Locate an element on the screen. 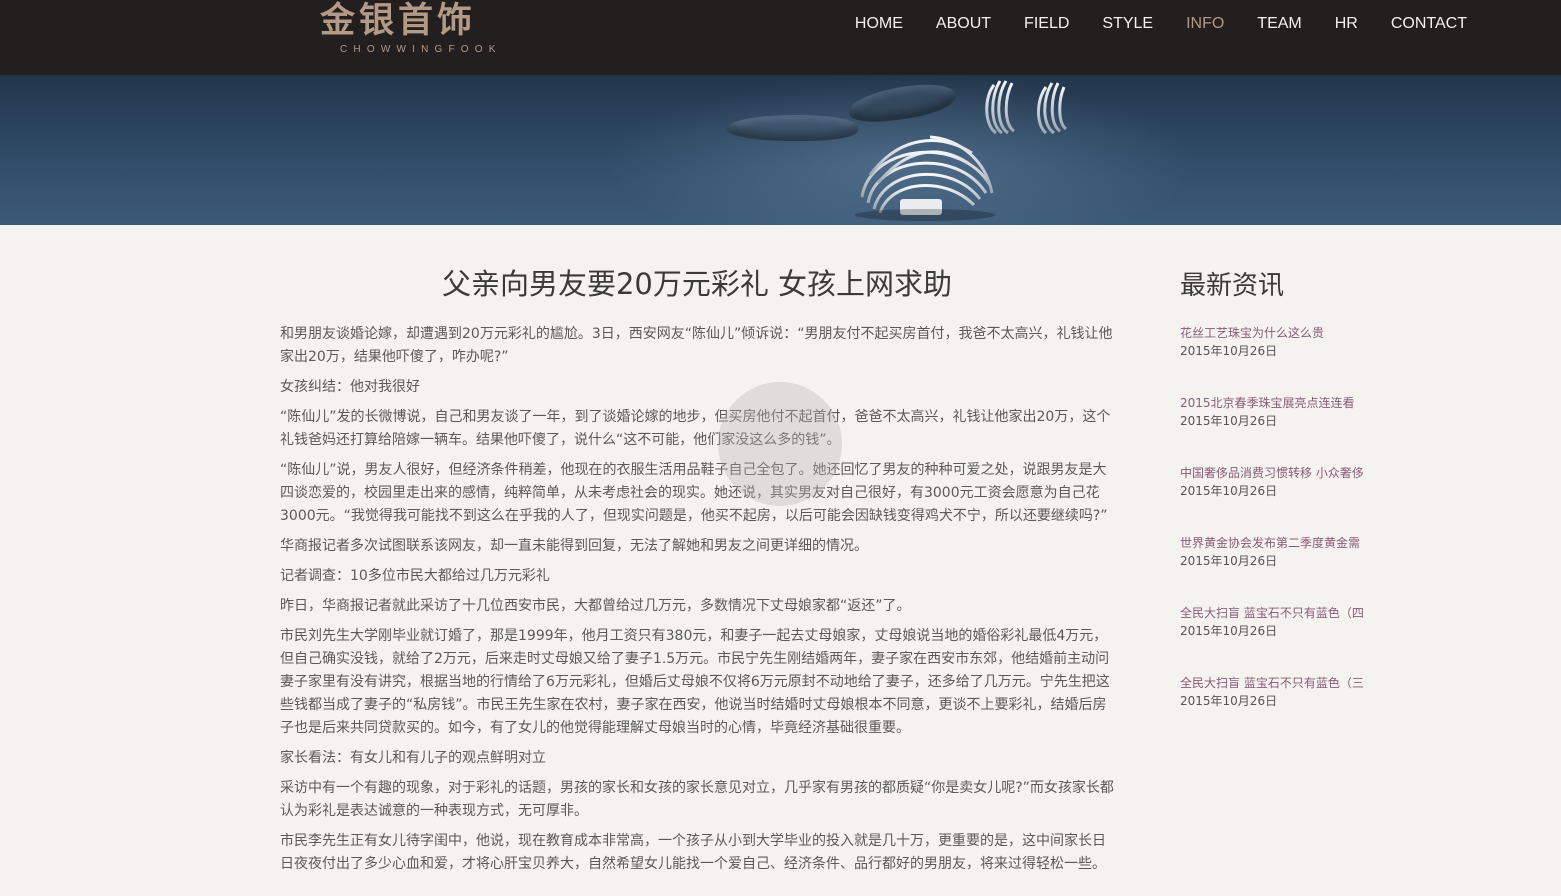  news-item: 全民大扫盲 蓝宝石不只有蓝色（三 2015年10月26日 is located at coordinates (1300, 709).